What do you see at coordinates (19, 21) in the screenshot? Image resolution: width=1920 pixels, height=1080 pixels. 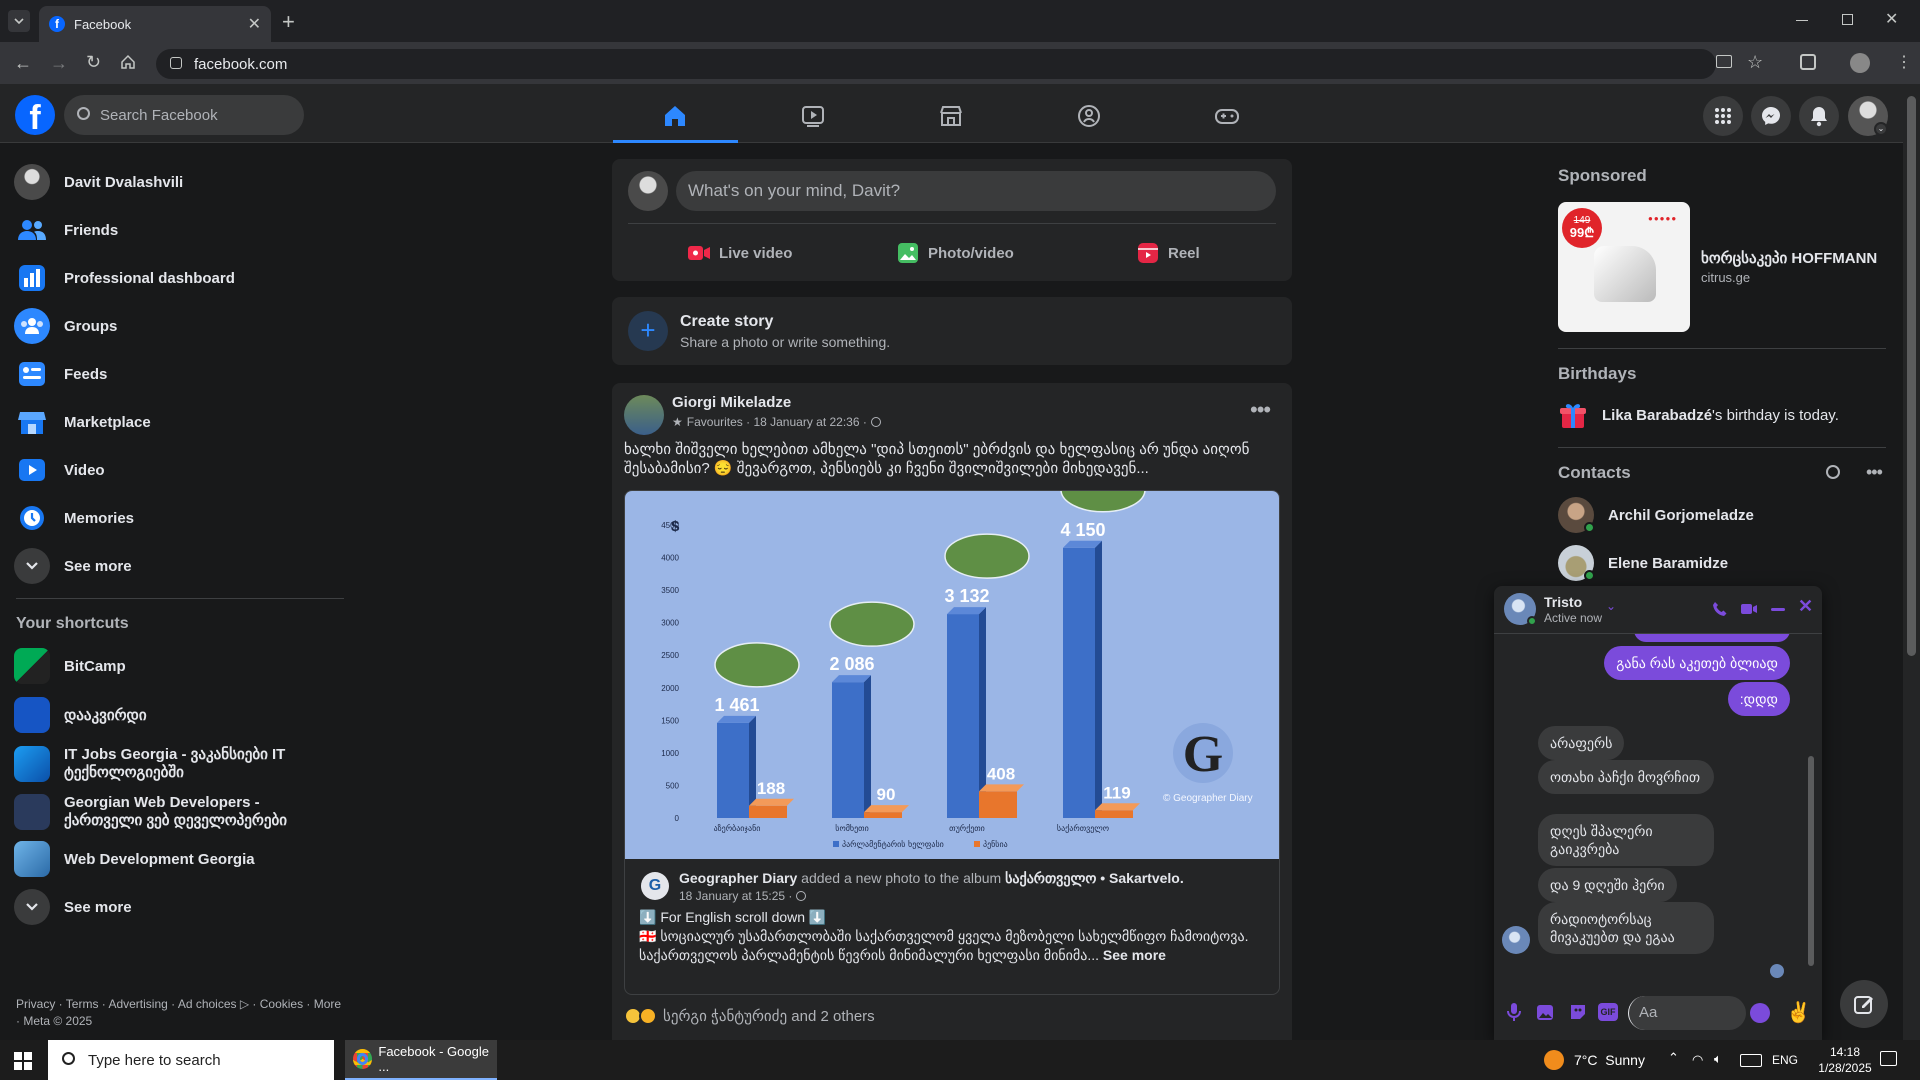 I see `tab-search-icon` at bounding box center [19, 21].